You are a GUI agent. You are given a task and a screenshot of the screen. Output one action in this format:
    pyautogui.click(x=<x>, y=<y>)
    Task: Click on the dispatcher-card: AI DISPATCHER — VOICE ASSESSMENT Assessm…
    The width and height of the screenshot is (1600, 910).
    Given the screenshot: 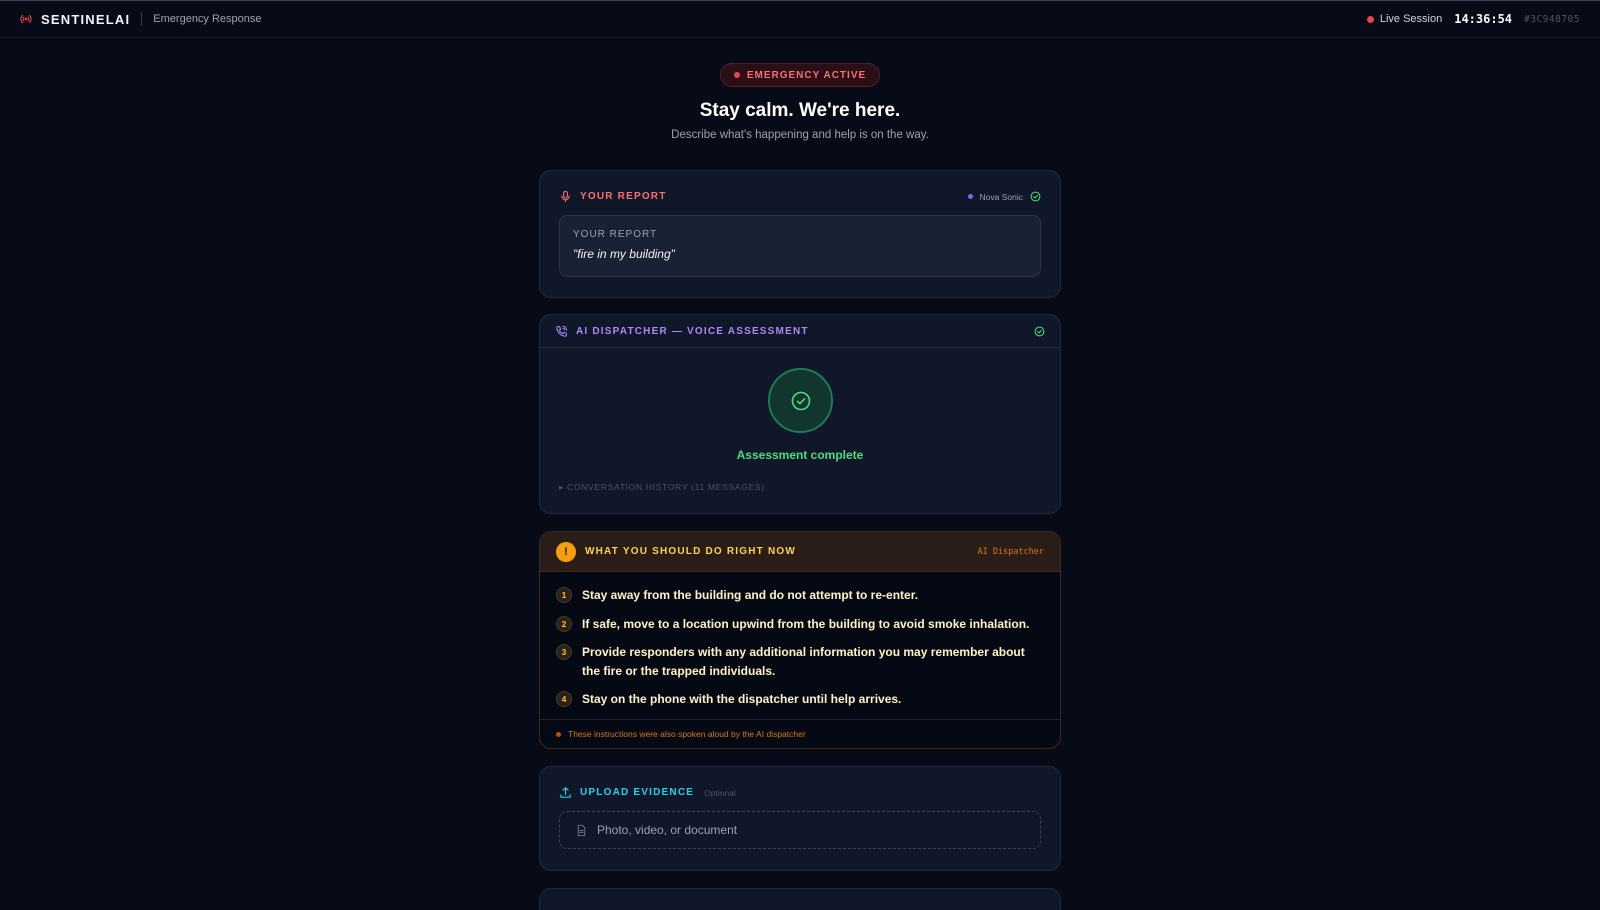 What is the action you would take?
    pyautogui.click(x=800, y=414)
    